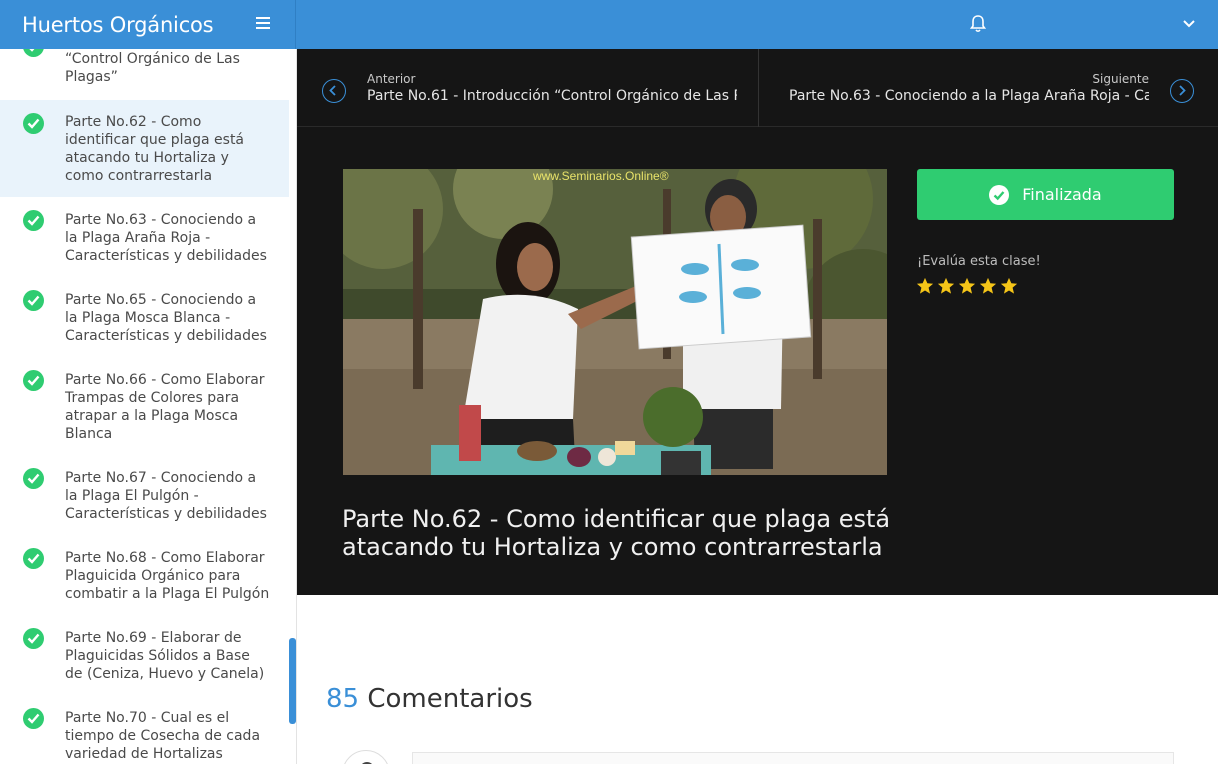  What do you see at coordinates (793, 758) in the screenshot?
I see `comment-input` at bounding box center [793, 758].